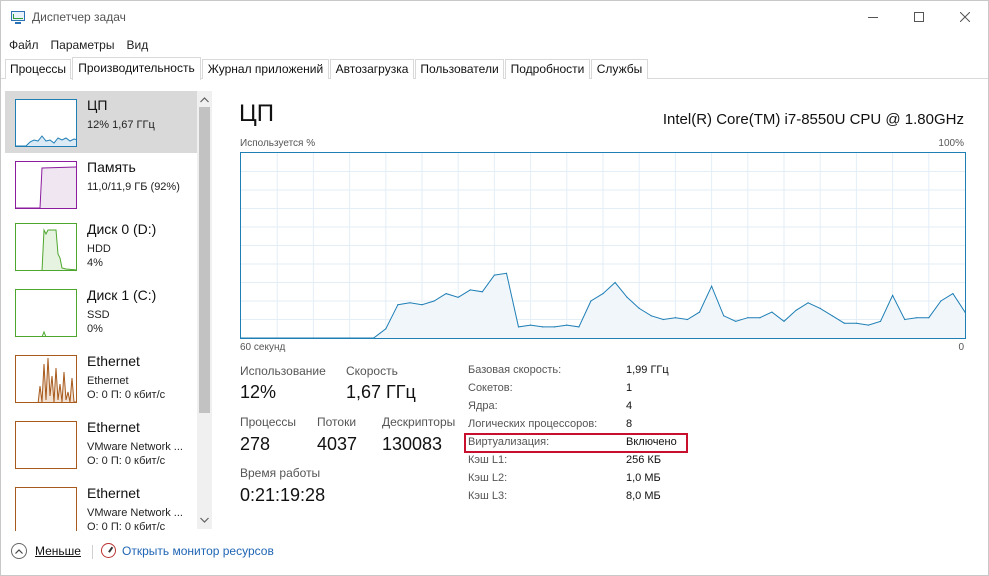 The image size is (989, 576). What do you see at coordinates (337, 444) in the screenshot?
I see `threads-value: 4037` at bounding box center [337, 444].